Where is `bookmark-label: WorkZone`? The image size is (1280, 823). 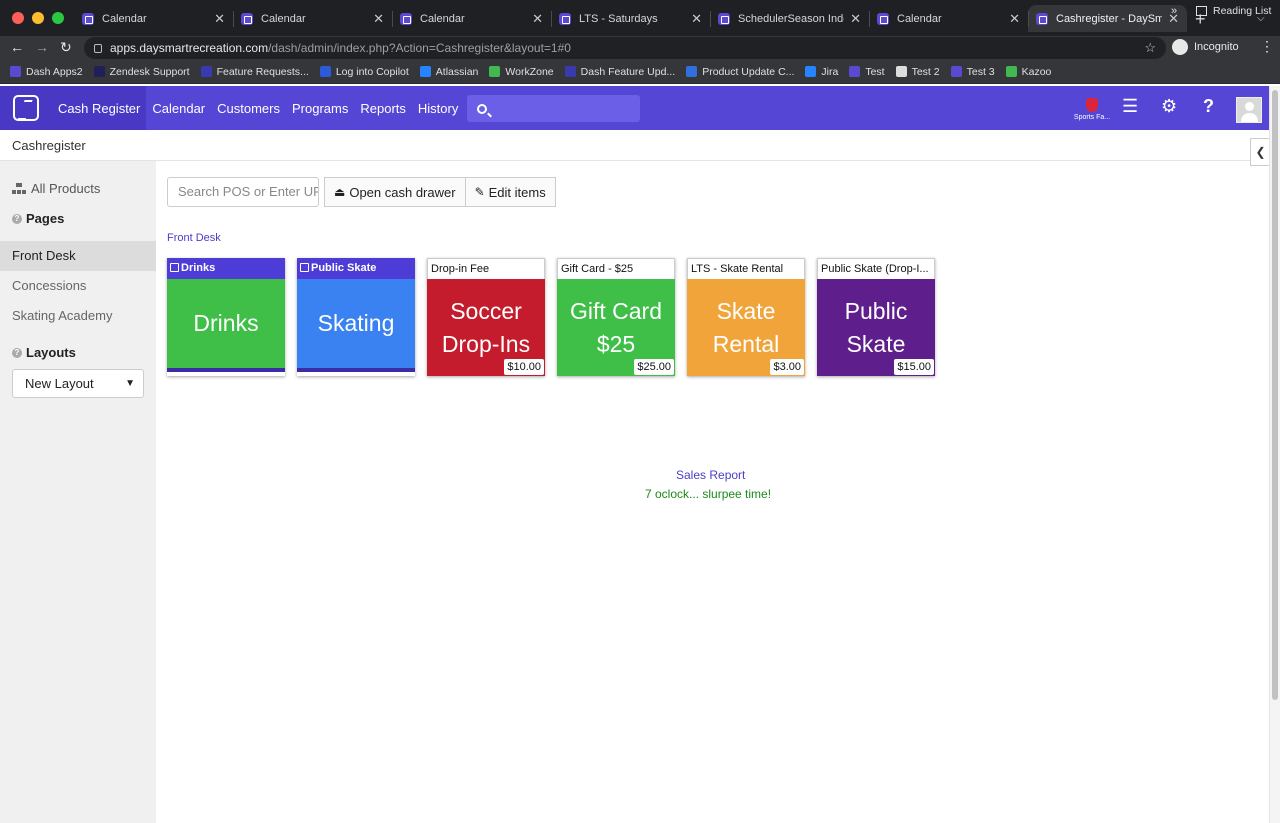
bookmark-label: WorkZone is located at coordinates (529, 71).